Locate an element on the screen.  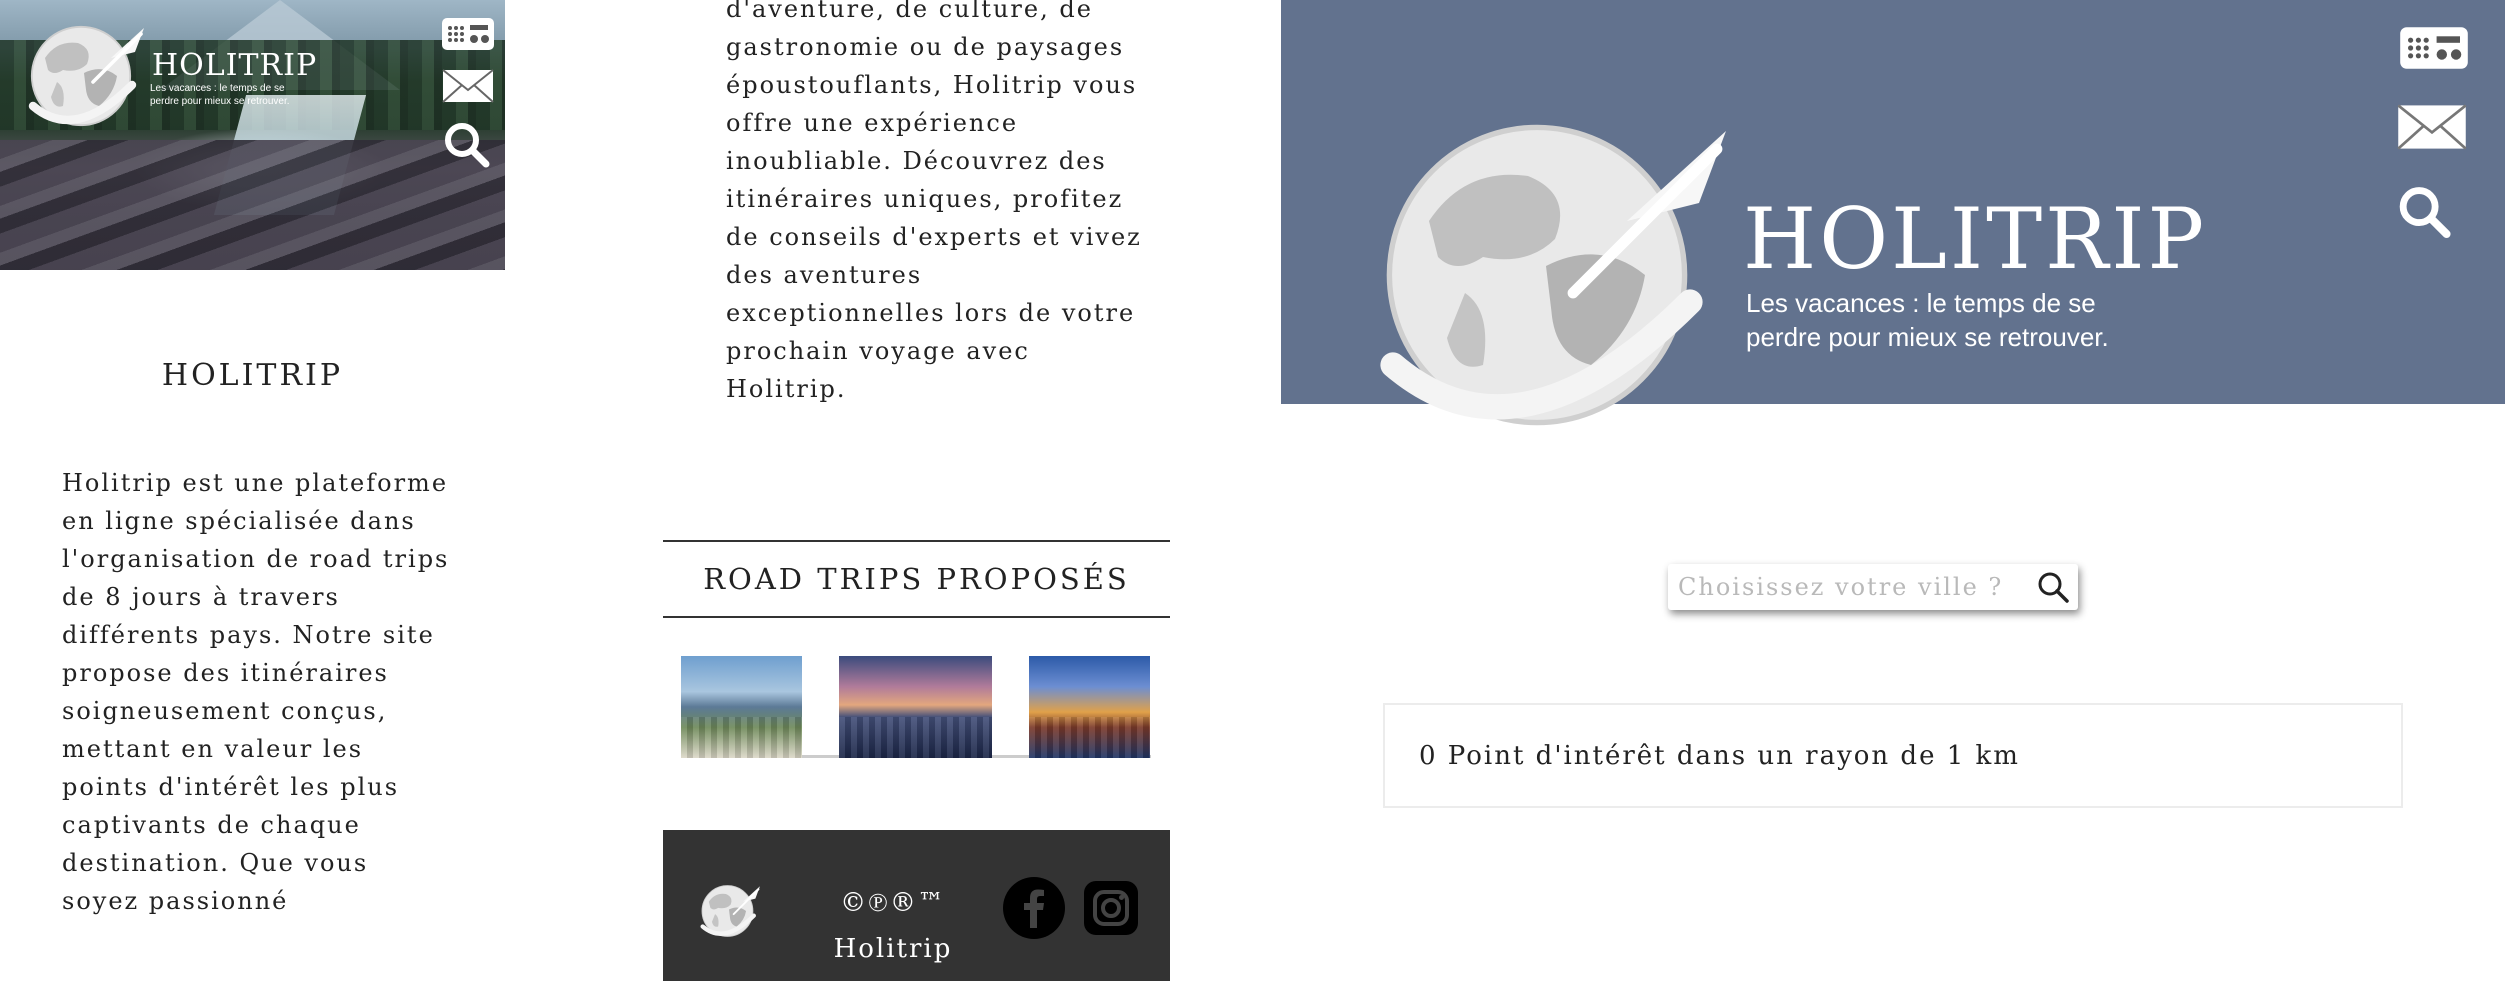
footer-globe-logo-icon is located at coordinates (729, 911).